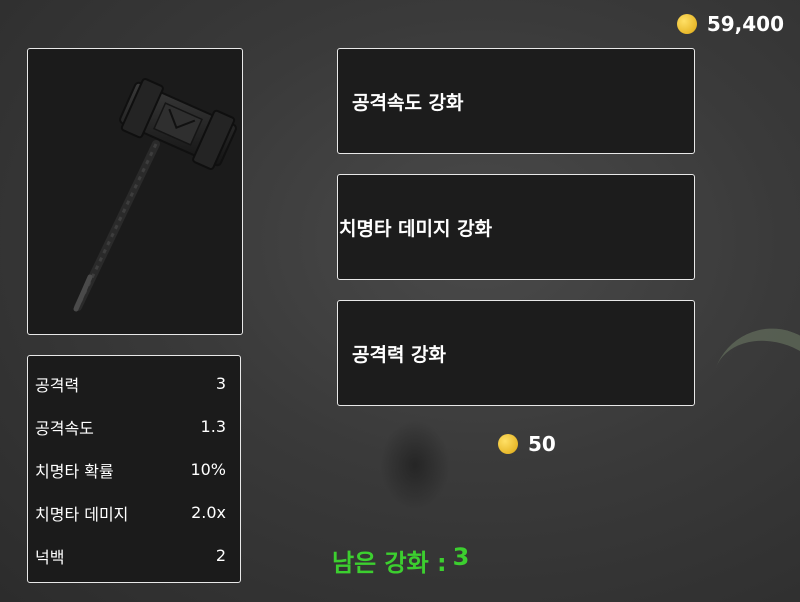 This screenshot has height=602, width=800. I want to click on stat-row-attack-speed: 공격속도 1.3, so click(130, 426).